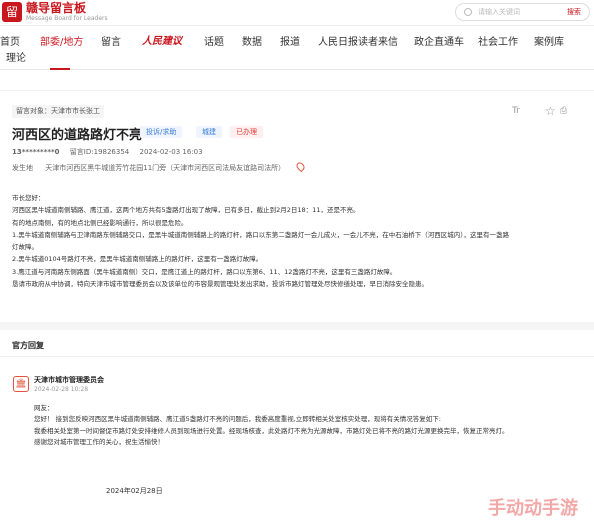 Image resolution: width=594 pixels, height=527 pixels. I want to click on place-label: 发生地, so click(22, 168).